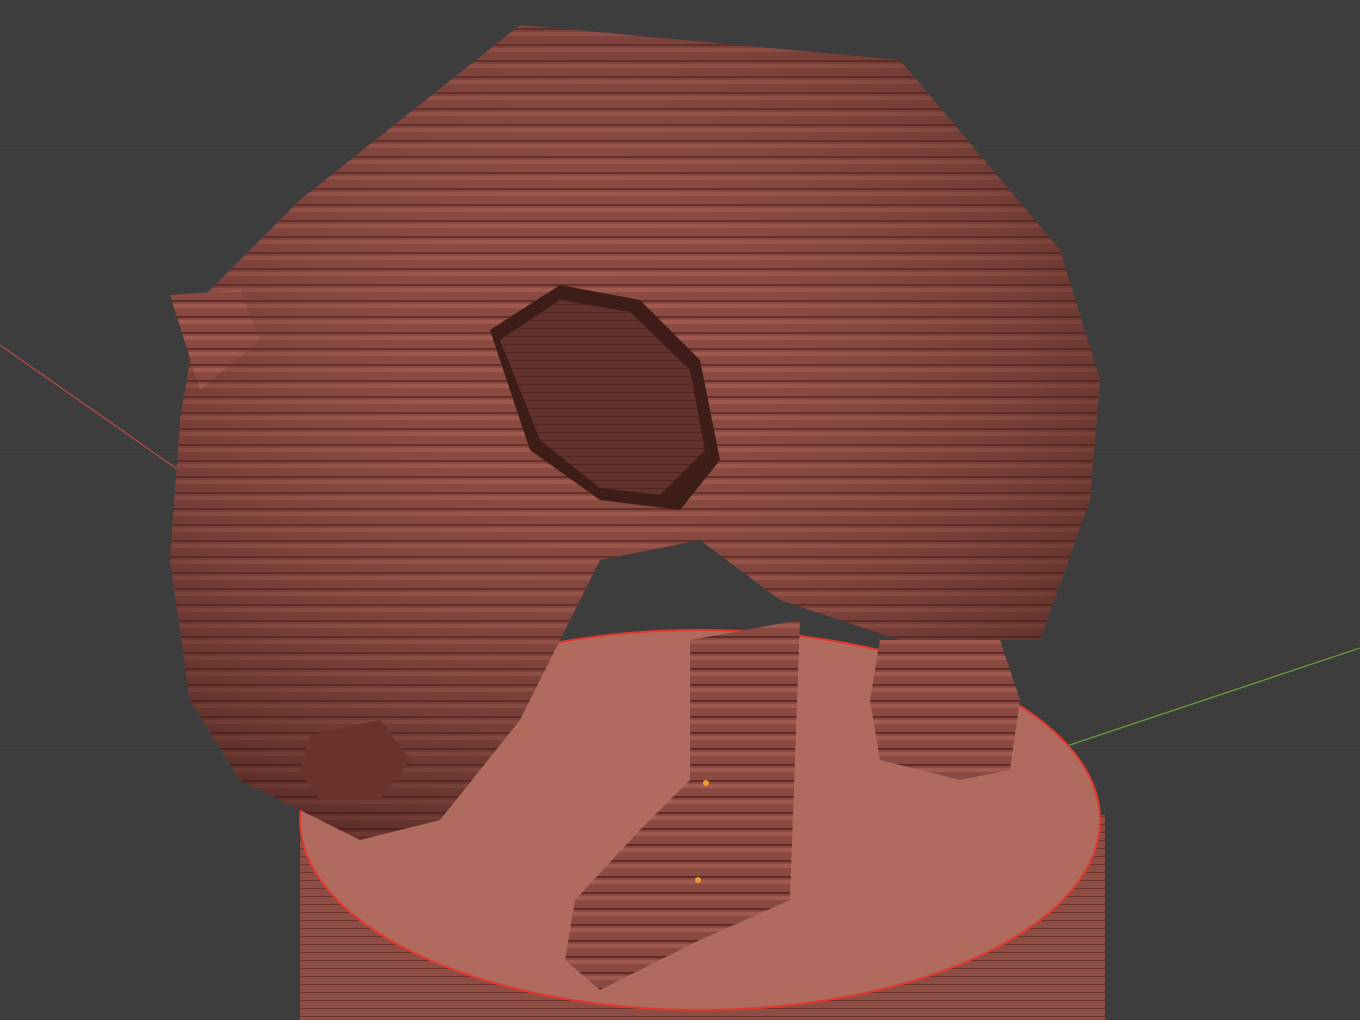 The height and width of the screenshot is (1020, 1360). What do you see at coordinates (1199, 701) in the screenshot?
I see `y-axis-line` at bounding box center [1199, 701].